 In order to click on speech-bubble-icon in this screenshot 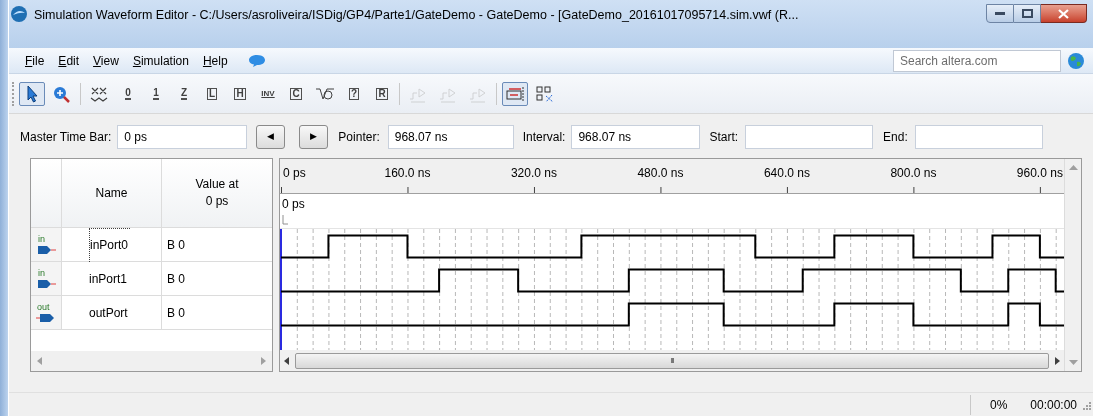, I will do `click(256, 60)`.